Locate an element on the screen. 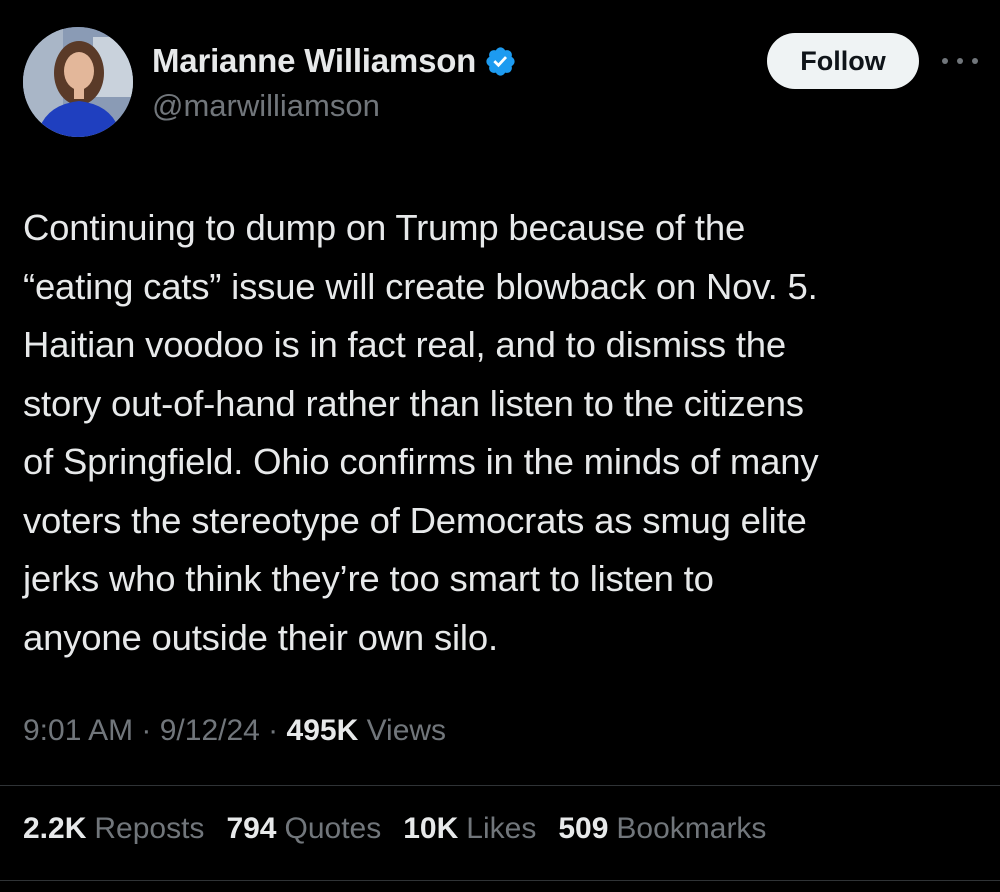 The width and height of the screenshot is (1000, 892). reposts-label: Reposts is located at coordinates (149, 828).